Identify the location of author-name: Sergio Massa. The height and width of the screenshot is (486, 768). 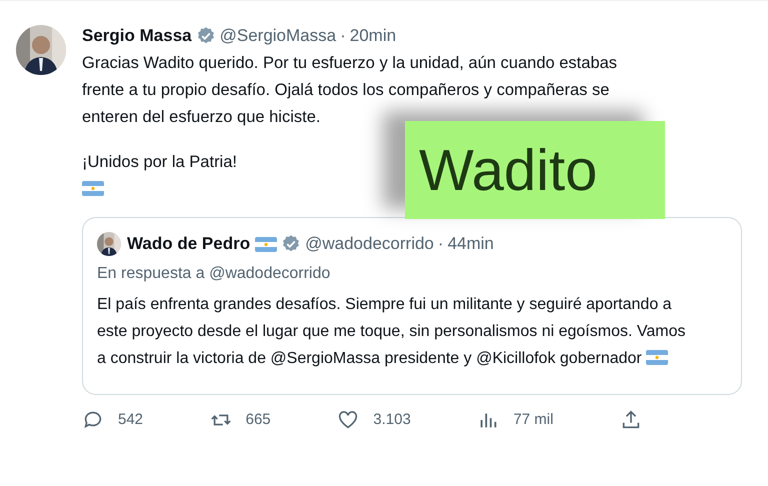
(137, 36).